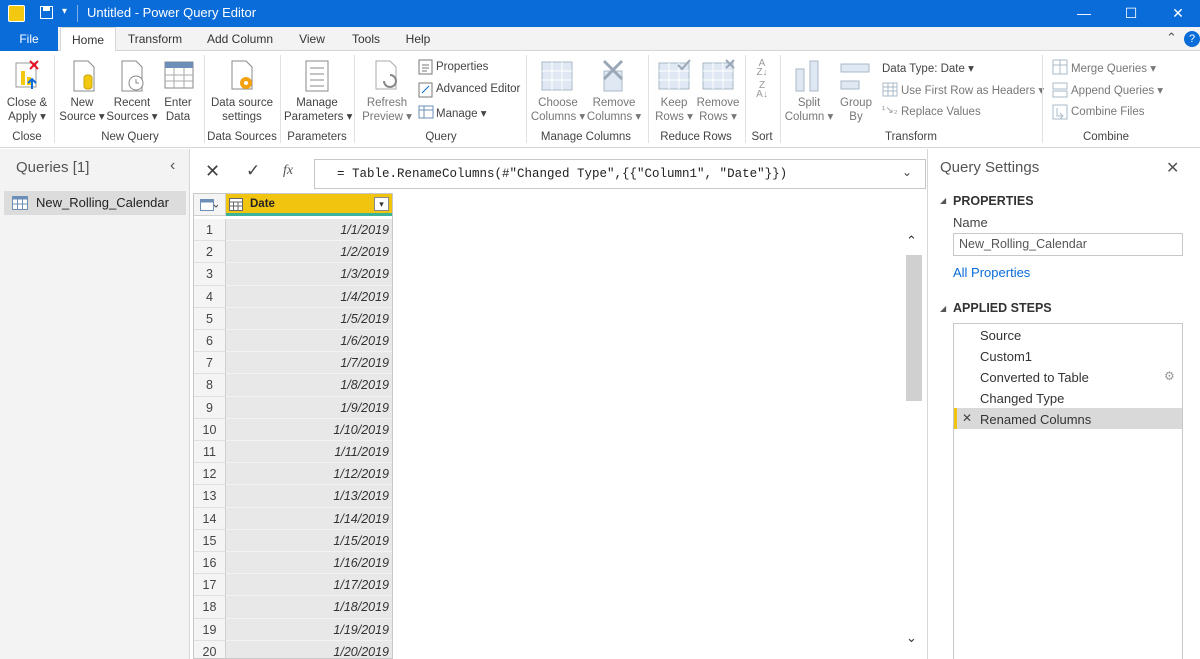 This screenshot has width=1200, height=659. Describe the element at coordinates (210, 563) in the screenshot. I see `row-number: 16` at that location.